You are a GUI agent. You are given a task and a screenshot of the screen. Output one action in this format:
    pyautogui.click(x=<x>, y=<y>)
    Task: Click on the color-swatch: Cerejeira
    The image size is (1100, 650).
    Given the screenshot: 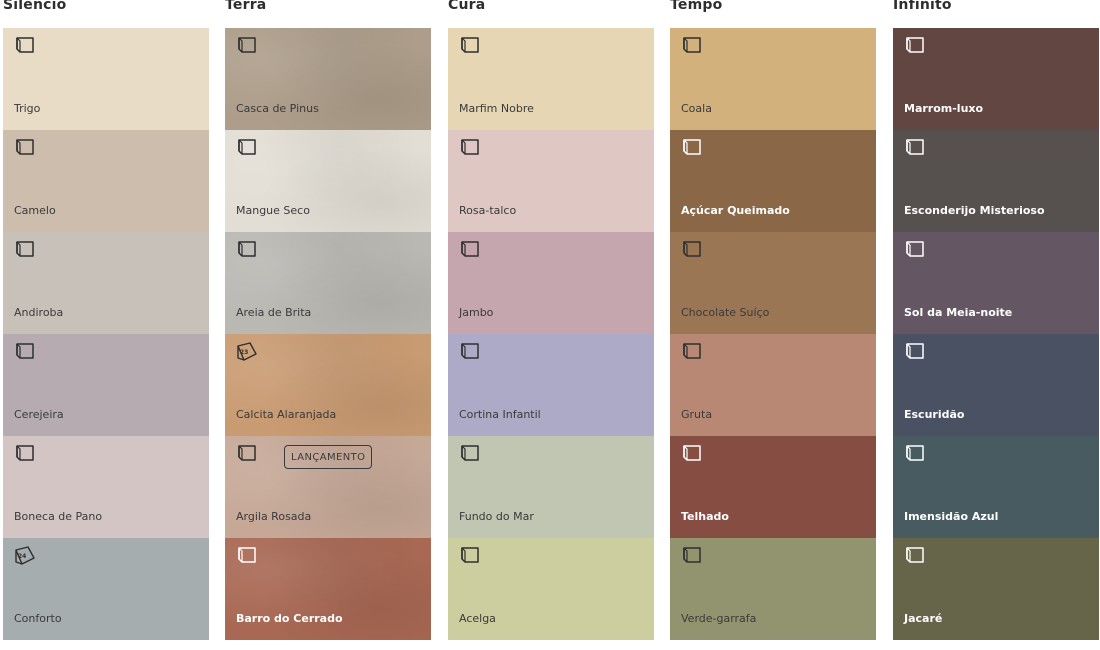 What is the action you would take?
    pyautogui.click(x=106, y=385)
    